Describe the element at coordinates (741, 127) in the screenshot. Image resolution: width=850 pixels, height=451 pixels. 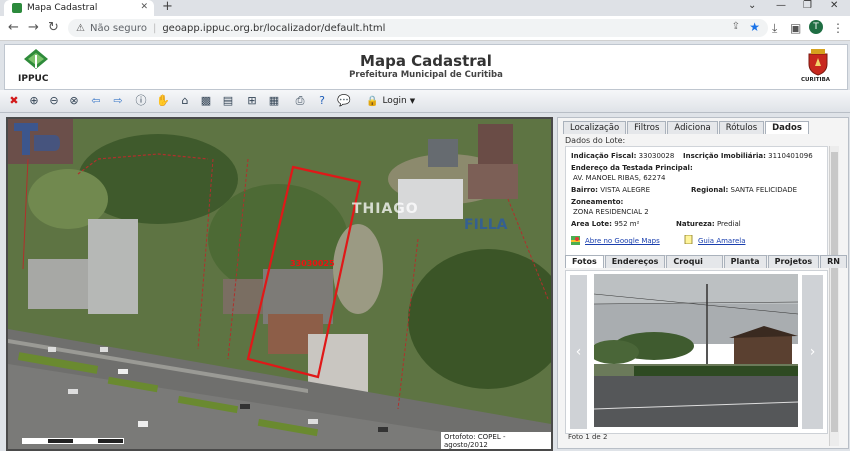
I see `tab-rotulos: Rótulos` at that location.